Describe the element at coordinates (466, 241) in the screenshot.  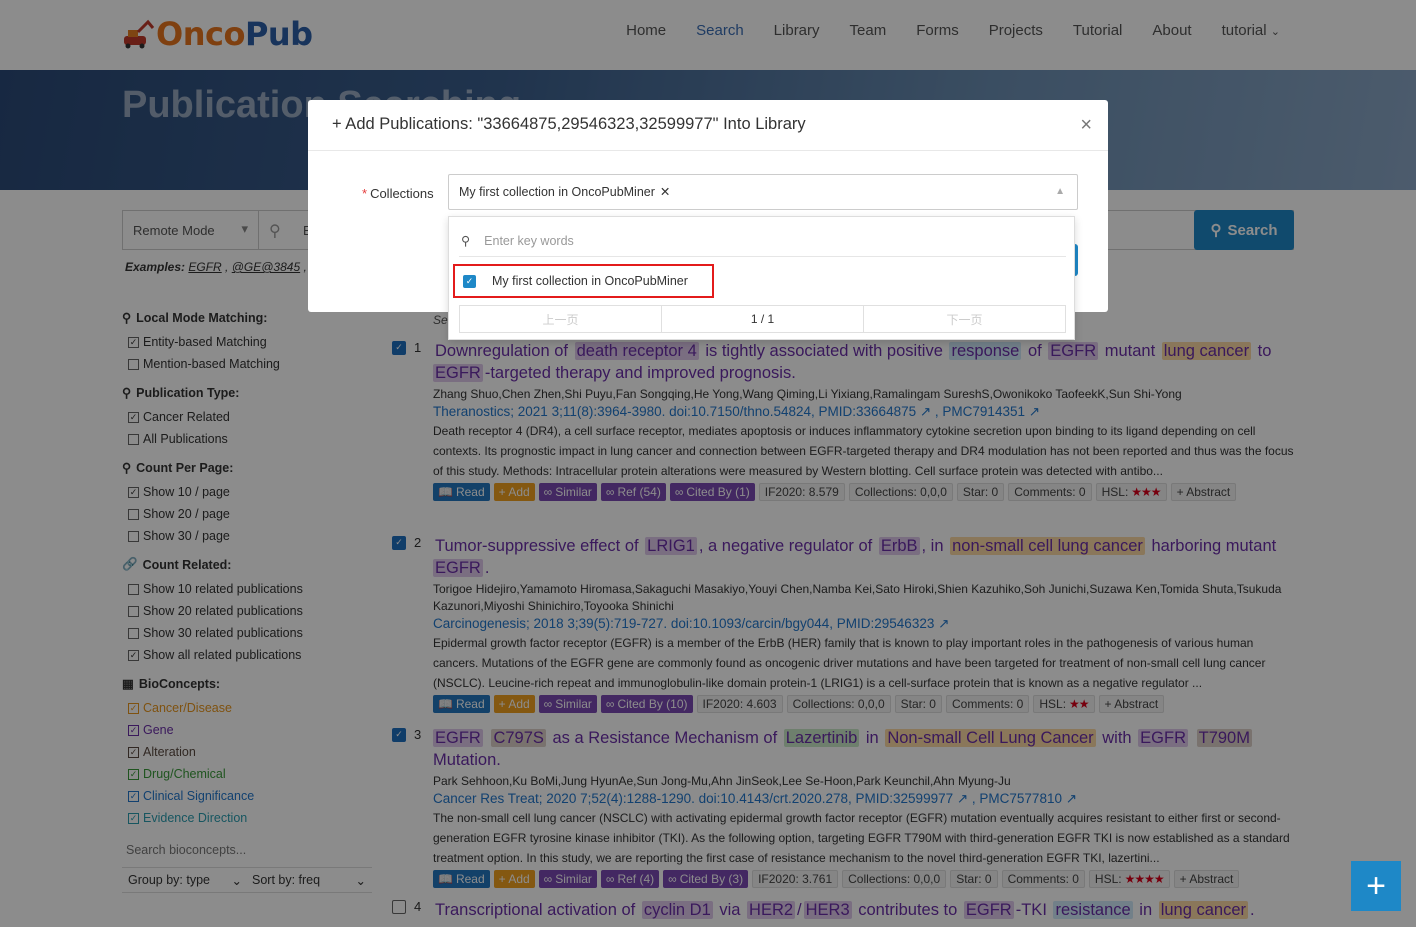
I see `search-icon: ⚲` at that location.